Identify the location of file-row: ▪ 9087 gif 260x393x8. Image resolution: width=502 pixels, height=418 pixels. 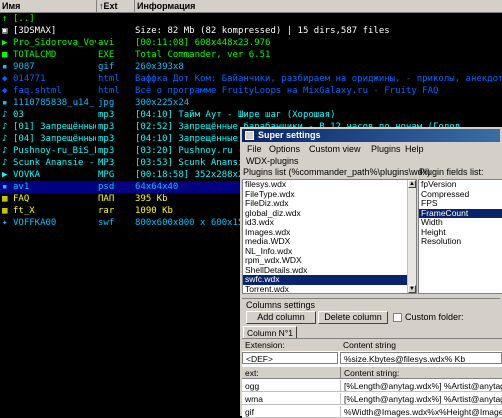
(251, 67).